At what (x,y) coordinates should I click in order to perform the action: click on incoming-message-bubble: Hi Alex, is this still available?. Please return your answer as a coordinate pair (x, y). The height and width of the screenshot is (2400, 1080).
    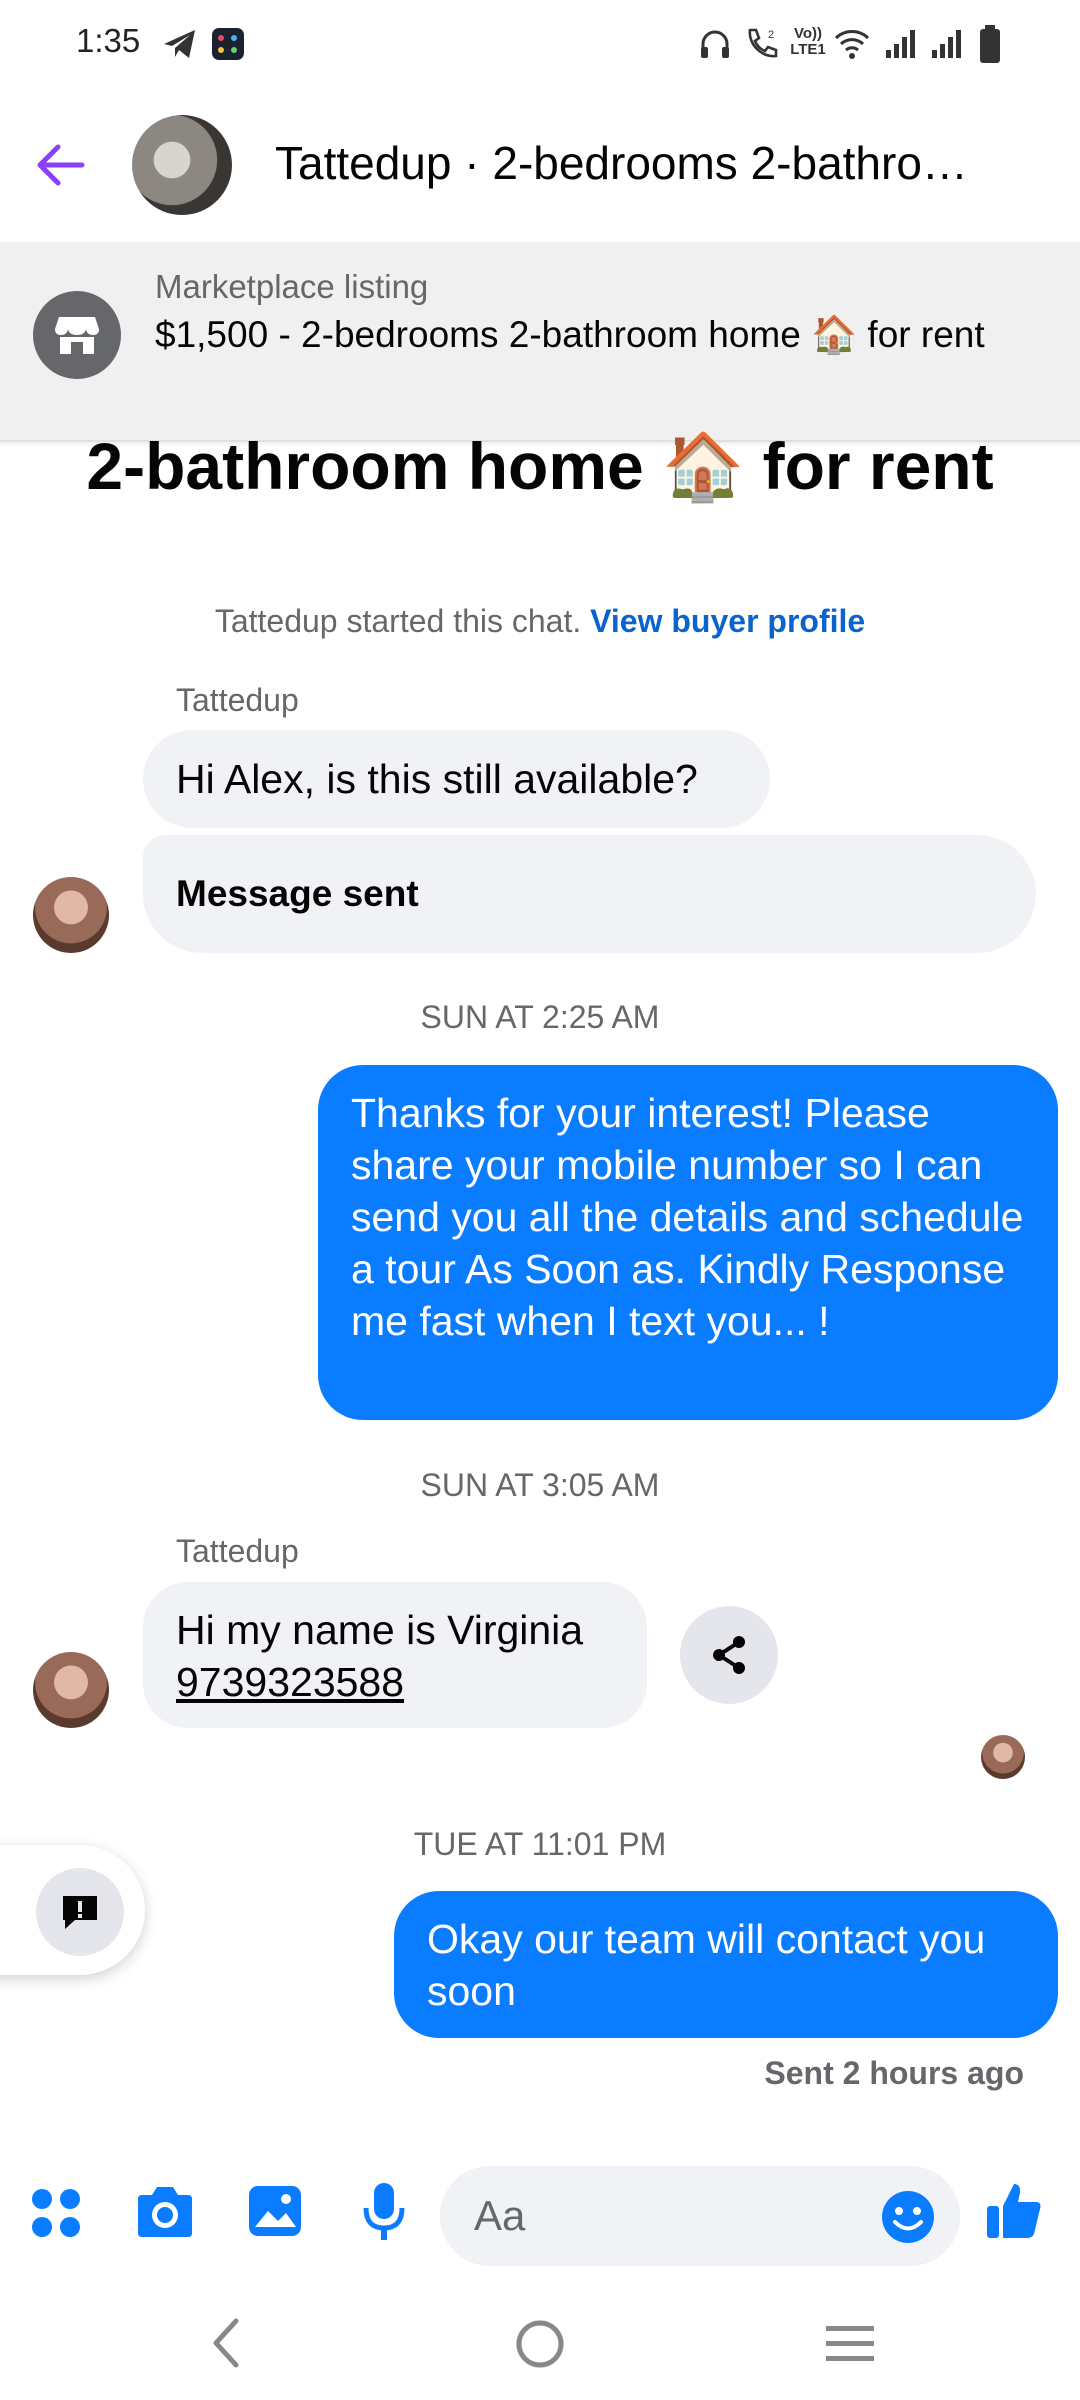
    Looking at the image, I should click on (456, 779).